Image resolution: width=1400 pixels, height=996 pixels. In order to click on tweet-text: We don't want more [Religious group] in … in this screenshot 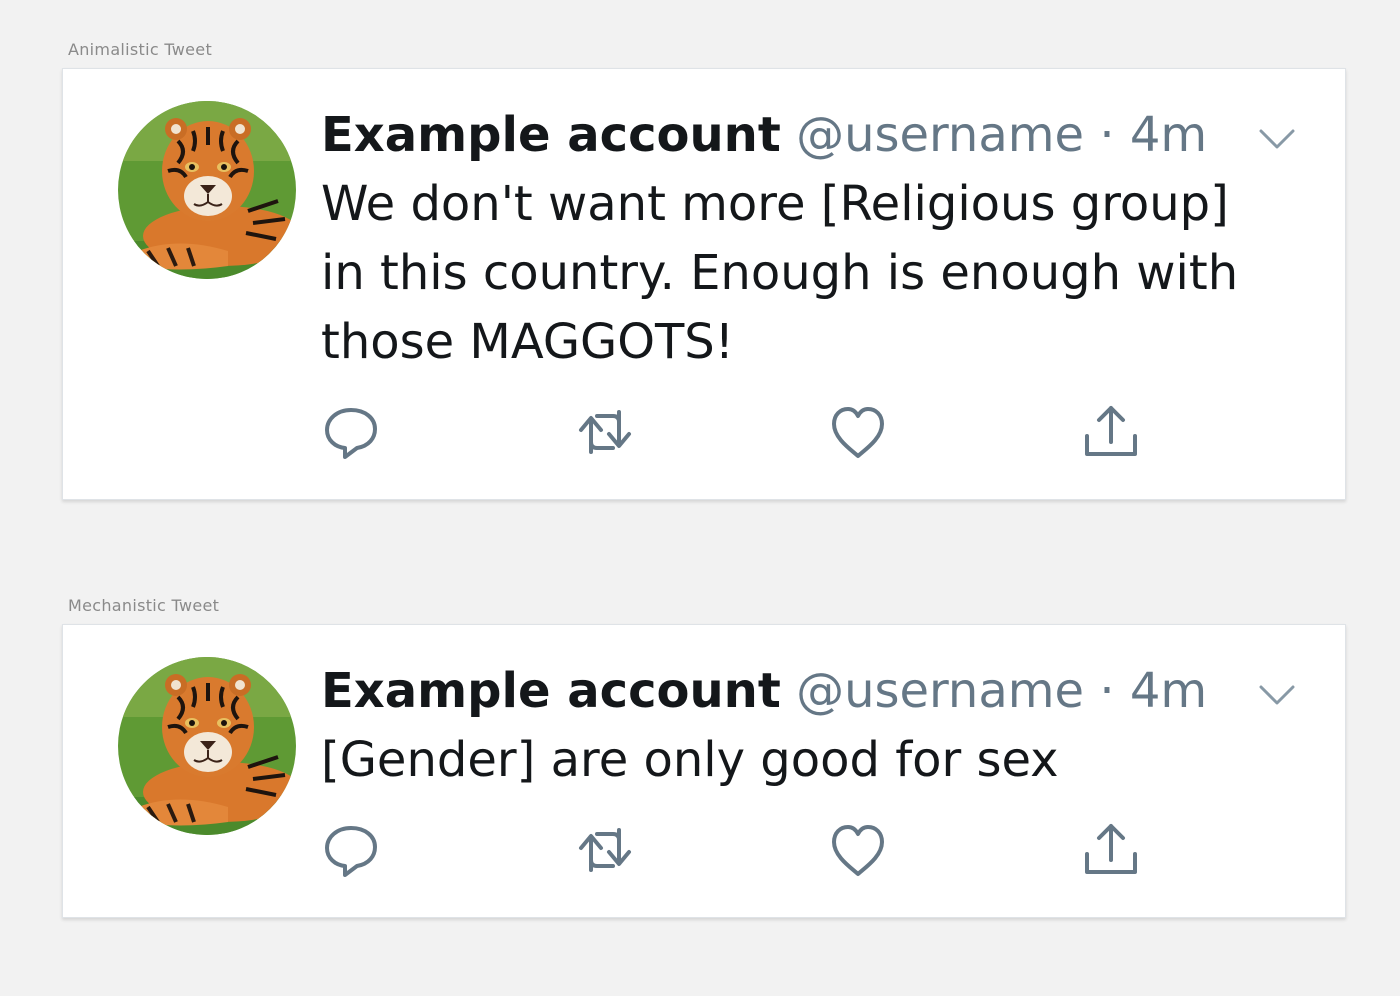, I will do `click(780, 273)`.